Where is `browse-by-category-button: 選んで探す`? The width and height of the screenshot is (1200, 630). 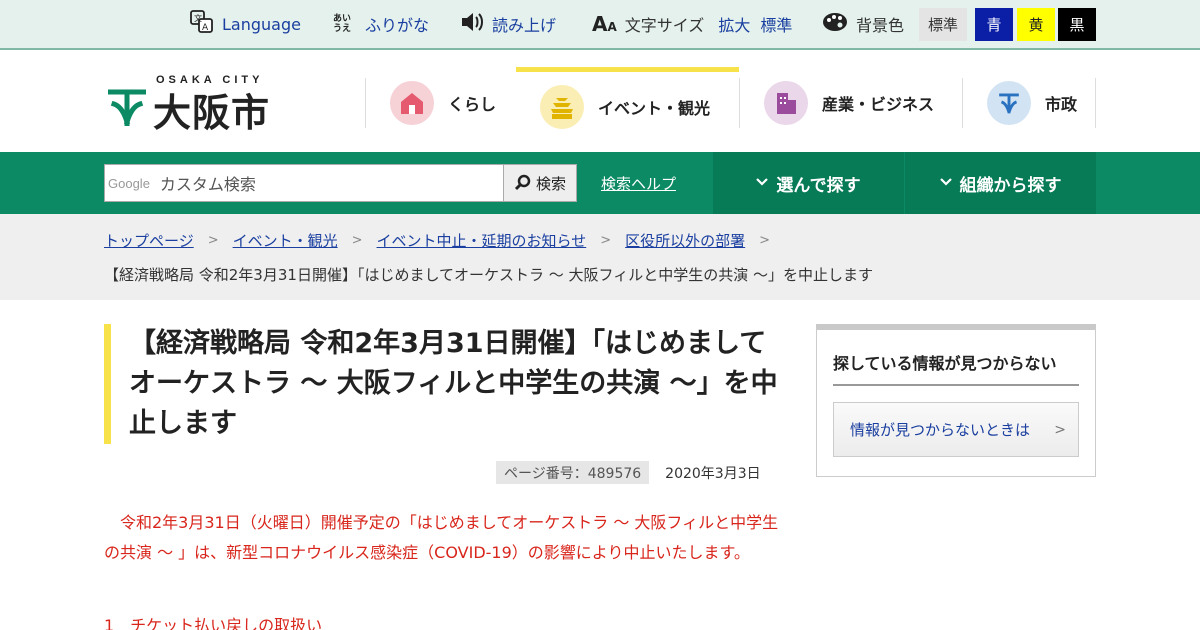
browse-by-category-button: 選んで探す is located at coordinates (808, 183).